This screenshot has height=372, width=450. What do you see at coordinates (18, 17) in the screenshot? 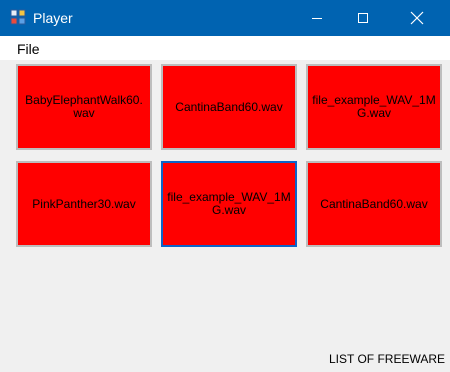
I see `app-icon` at bounding box center [18, 17].